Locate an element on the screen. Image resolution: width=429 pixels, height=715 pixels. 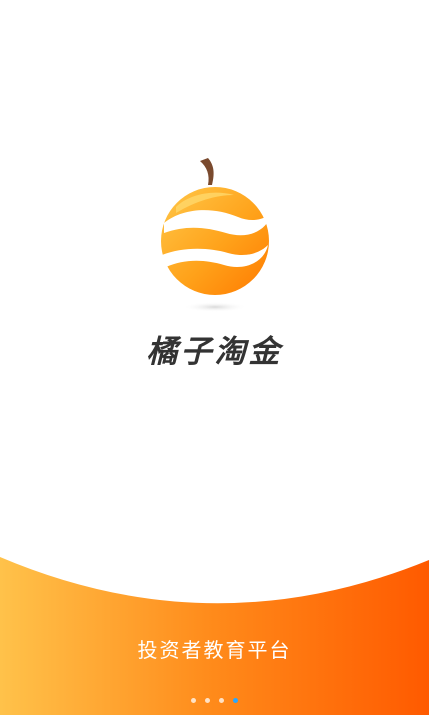
page-indicator is located at coordinates (214, 700).